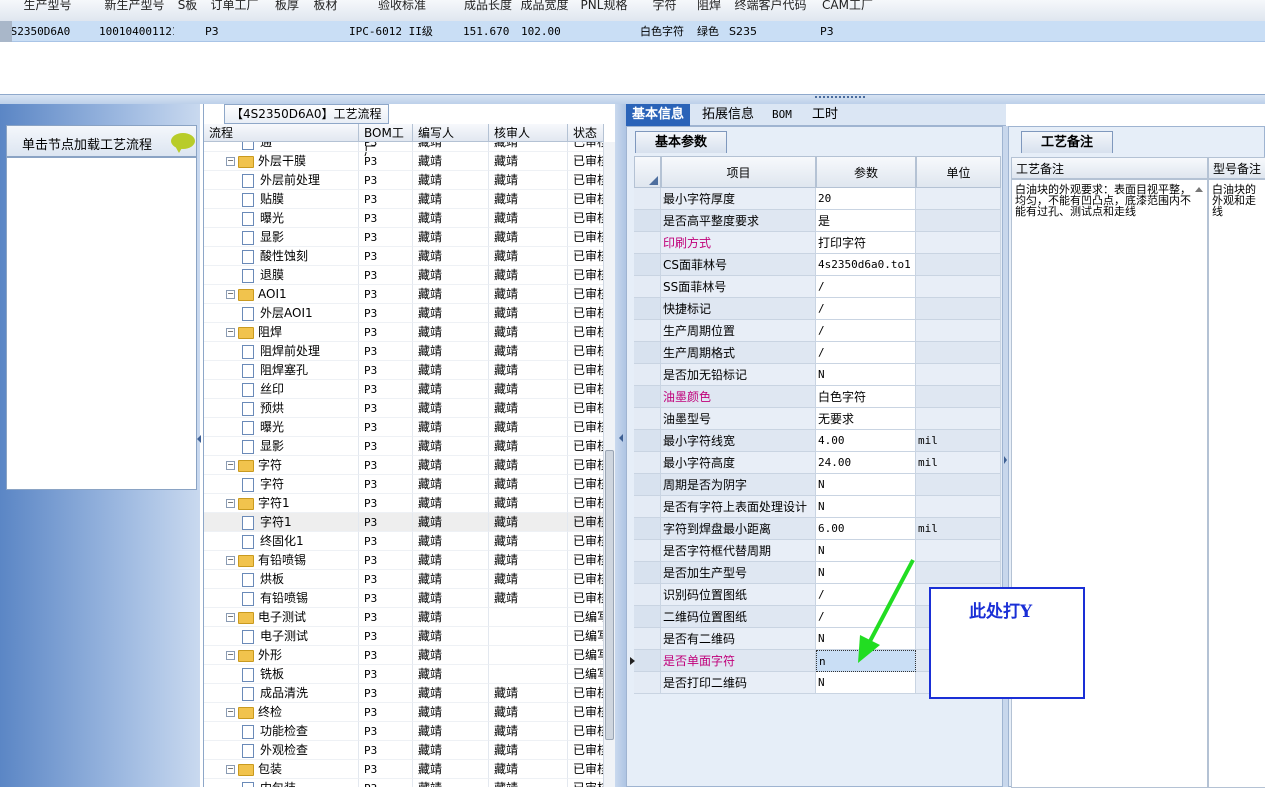 The width and height of the screenshot is (1265, 788). Describe the element at coordinates (866, 441) in the screenshot. I see `param-value-input: 4.00` at that location.